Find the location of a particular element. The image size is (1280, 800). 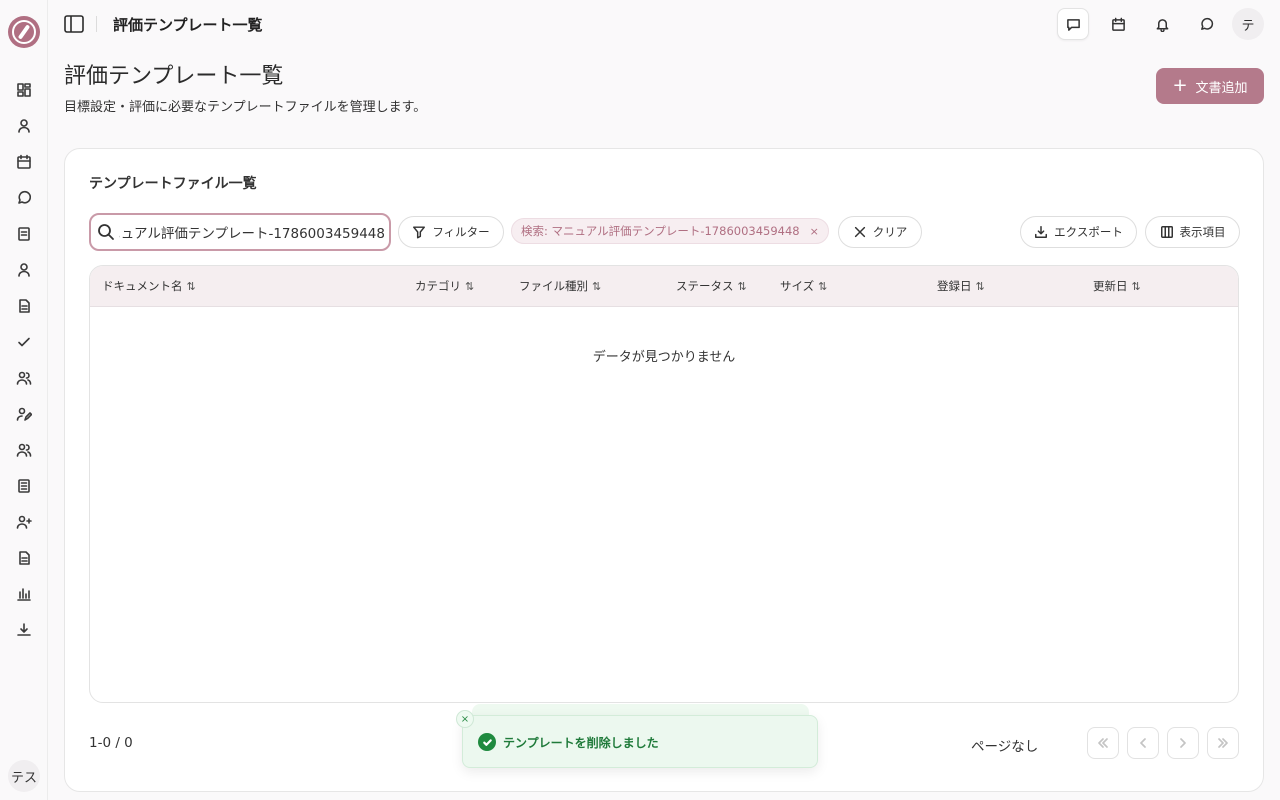

calendar-button is located at coordinates (1118, 24).